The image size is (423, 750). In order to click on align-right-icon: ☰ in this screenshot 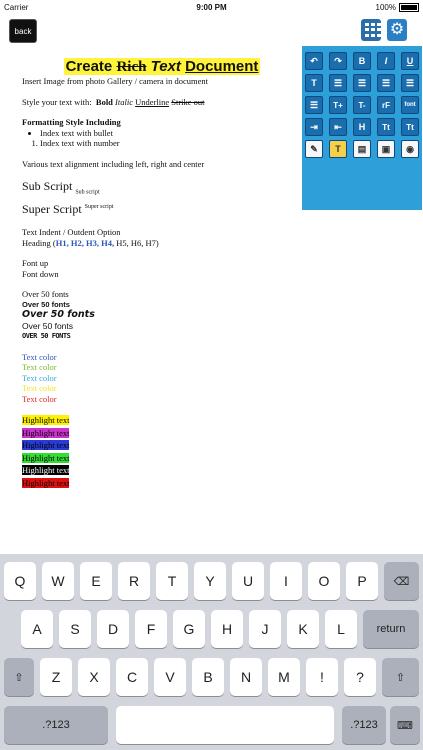, I will do `click(410, 83)`.